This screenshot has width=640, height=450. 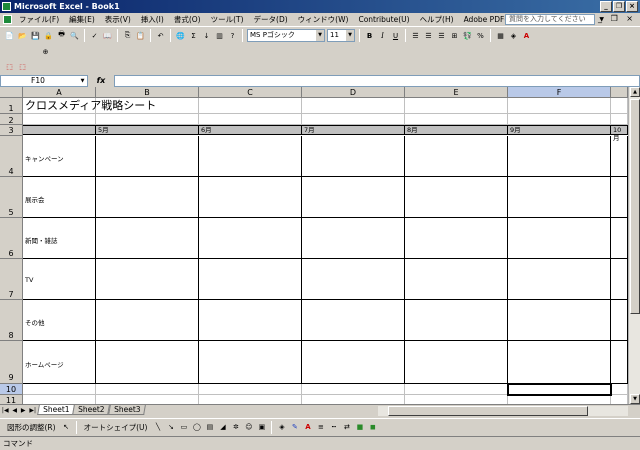 What do you see at coordinates (456, 320) in the screenshot?
I see `cell-e8` at bounding box center [456, 320].